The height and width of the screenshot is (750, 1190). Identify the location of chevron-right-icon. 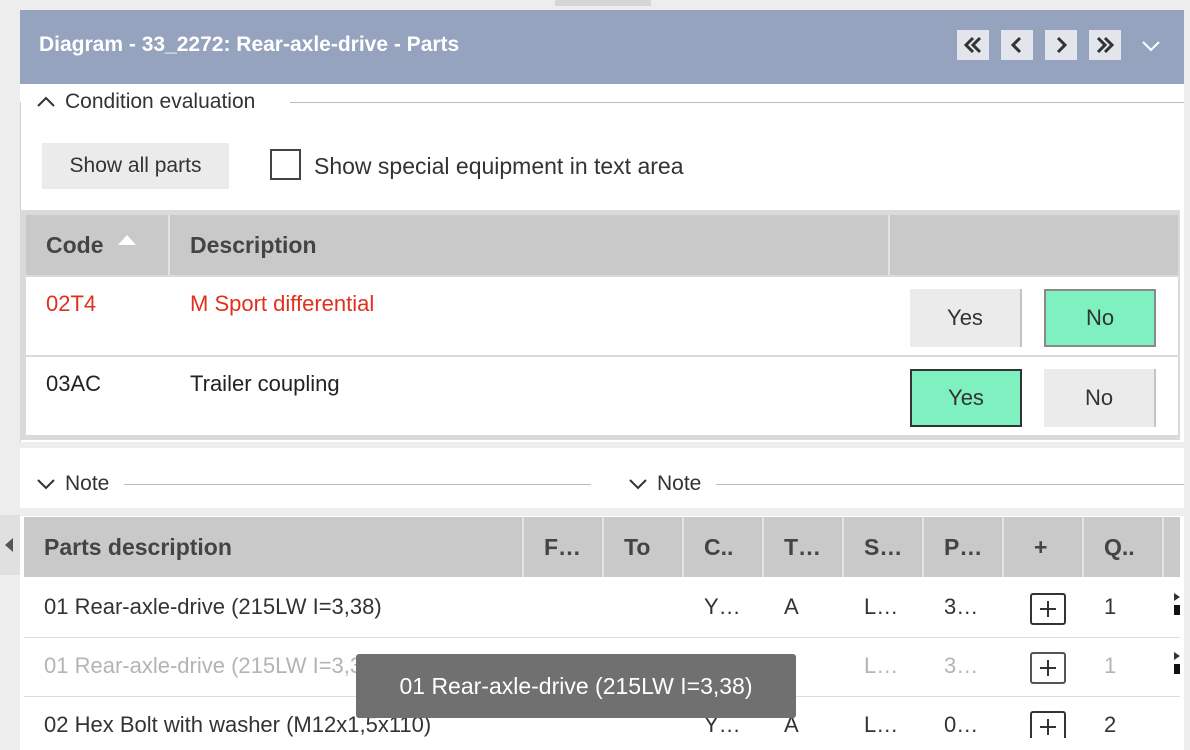
(1062, 45).